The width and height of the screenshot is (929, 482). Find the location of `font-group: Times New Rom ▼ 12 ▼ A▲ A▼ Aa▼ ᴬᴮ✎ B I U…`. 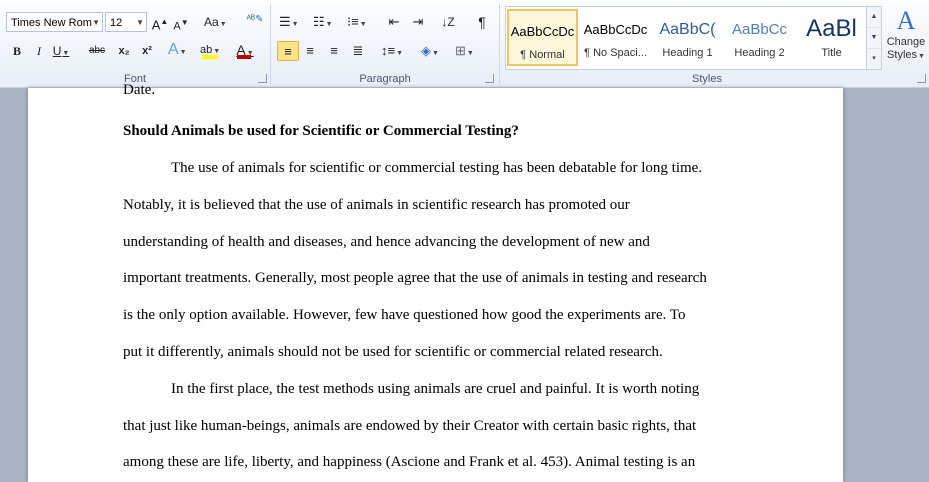

font-group: Times New Rom ▼ 12 ▼ A▲ A▼ Aa▼ ᴬᴮ✎ B I U… is located at coordinates (135, 43).